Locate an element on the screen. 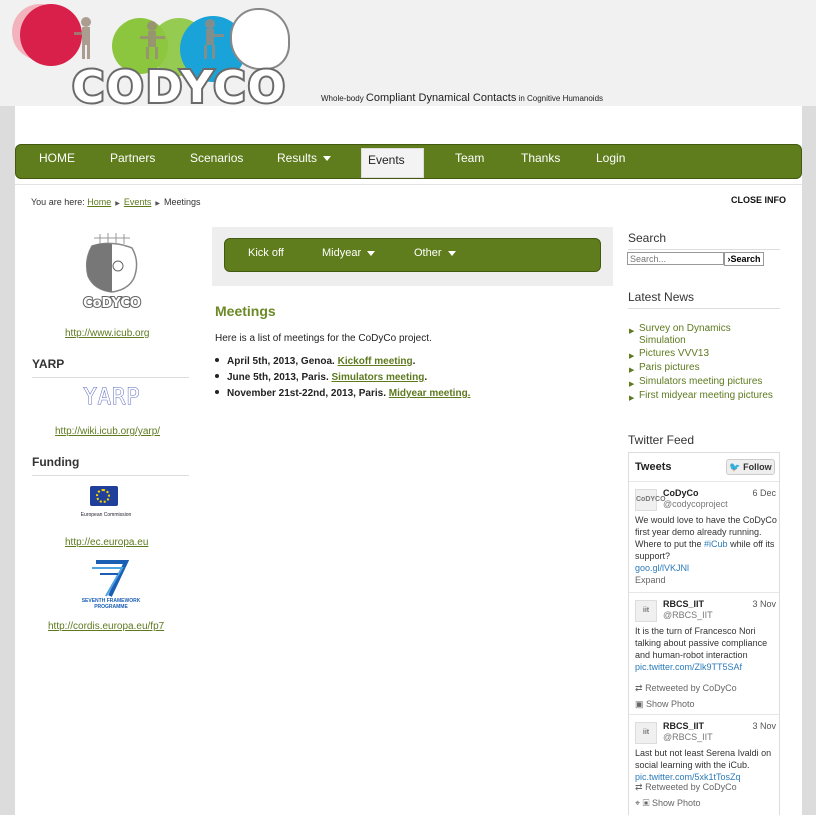 The width and height of the screenshot is (816, 815). tweet-hashtag: #iCub is located at coordinates (716, 544).